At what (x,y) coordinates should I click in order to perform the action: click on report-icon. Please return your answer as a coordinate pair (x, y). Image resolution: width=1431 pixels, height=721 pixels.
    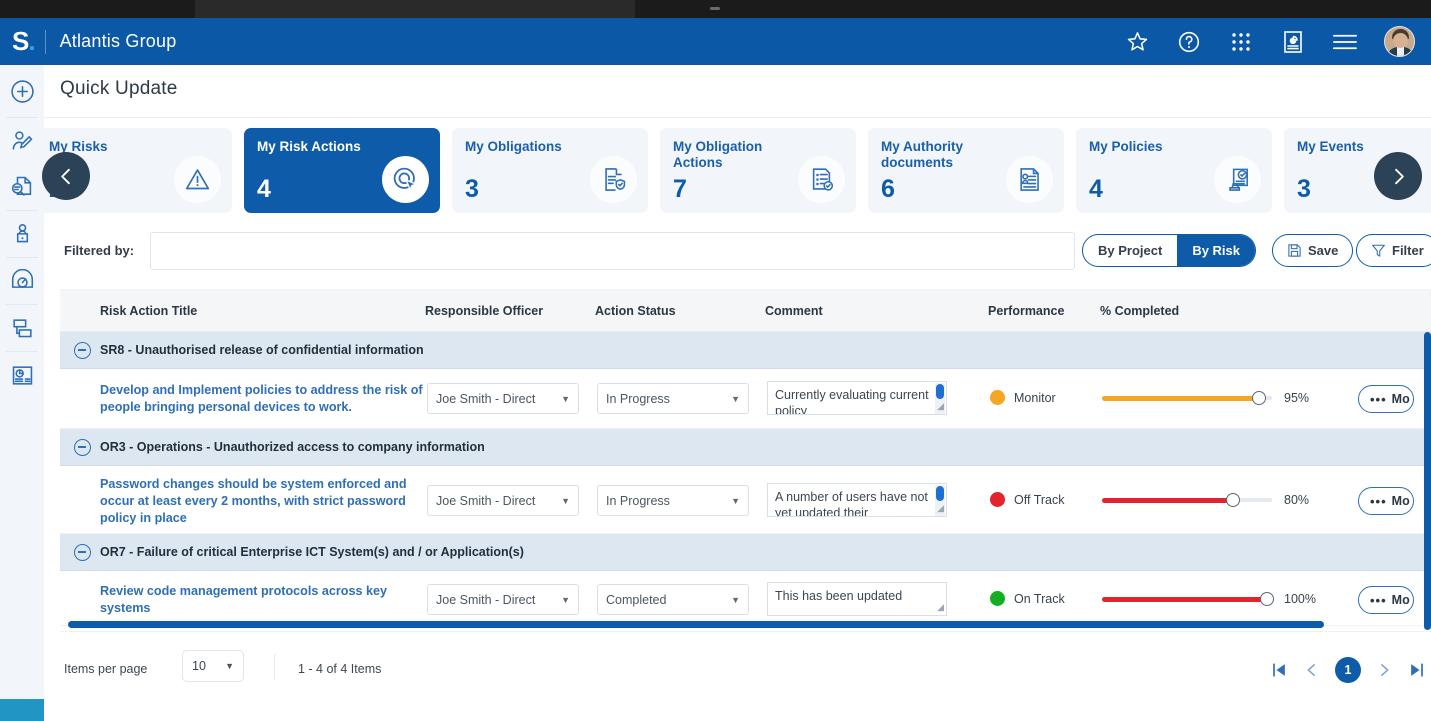
    Looking at the image, I should click on (1293, 42).